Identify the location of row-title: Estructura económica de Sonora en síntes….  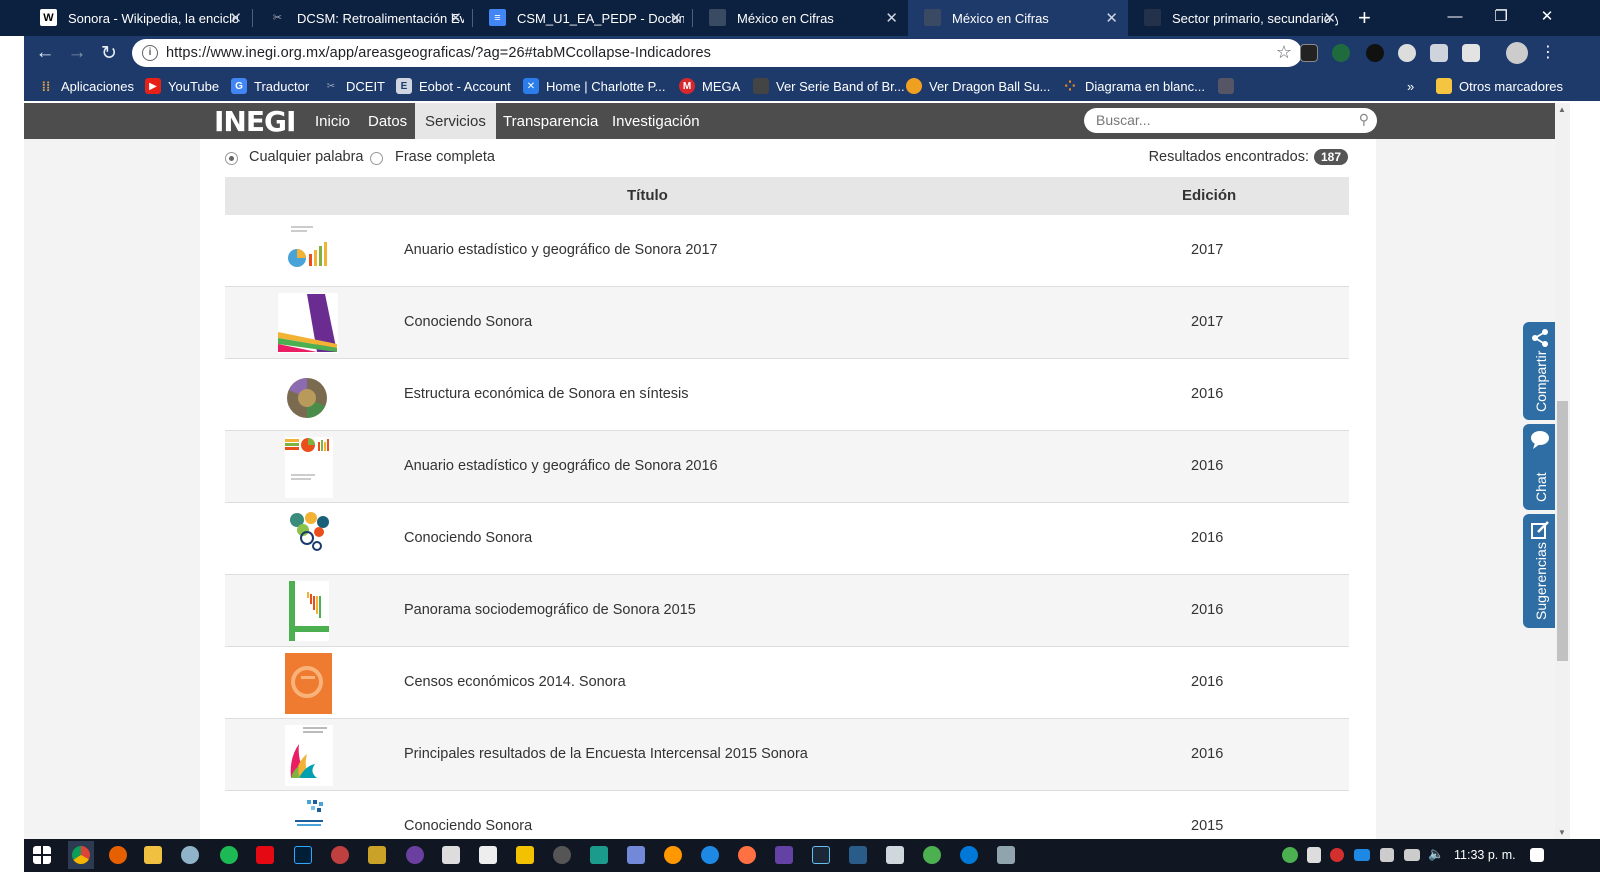
(546, 394).